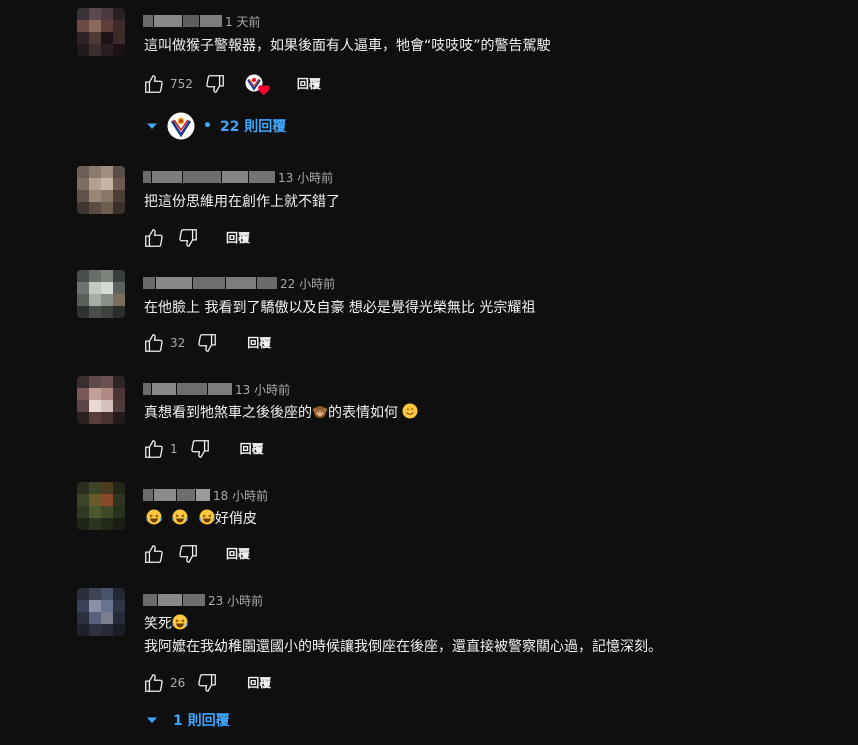 This screenshot has height=745, width=858. I want to click on monkey-emoji-icon, so click(320, 411).